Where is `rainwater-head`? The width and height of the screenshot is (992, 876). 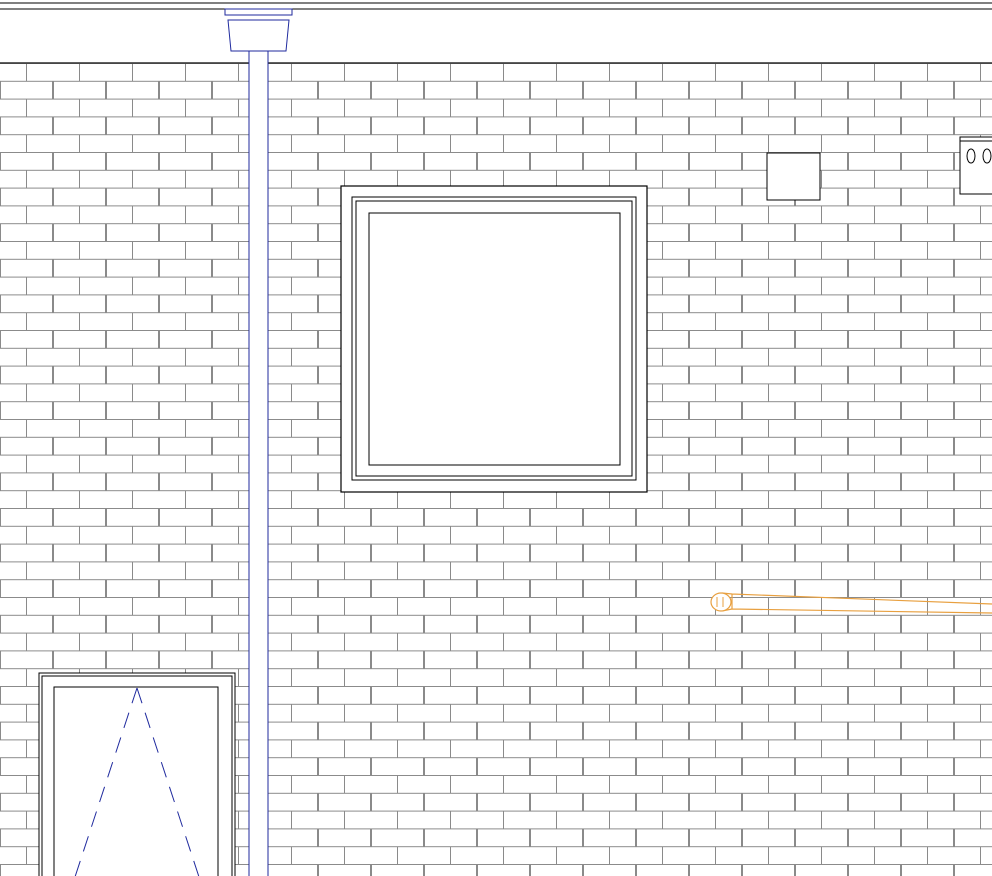
rainwater-head is located at coordinates (258, 30).